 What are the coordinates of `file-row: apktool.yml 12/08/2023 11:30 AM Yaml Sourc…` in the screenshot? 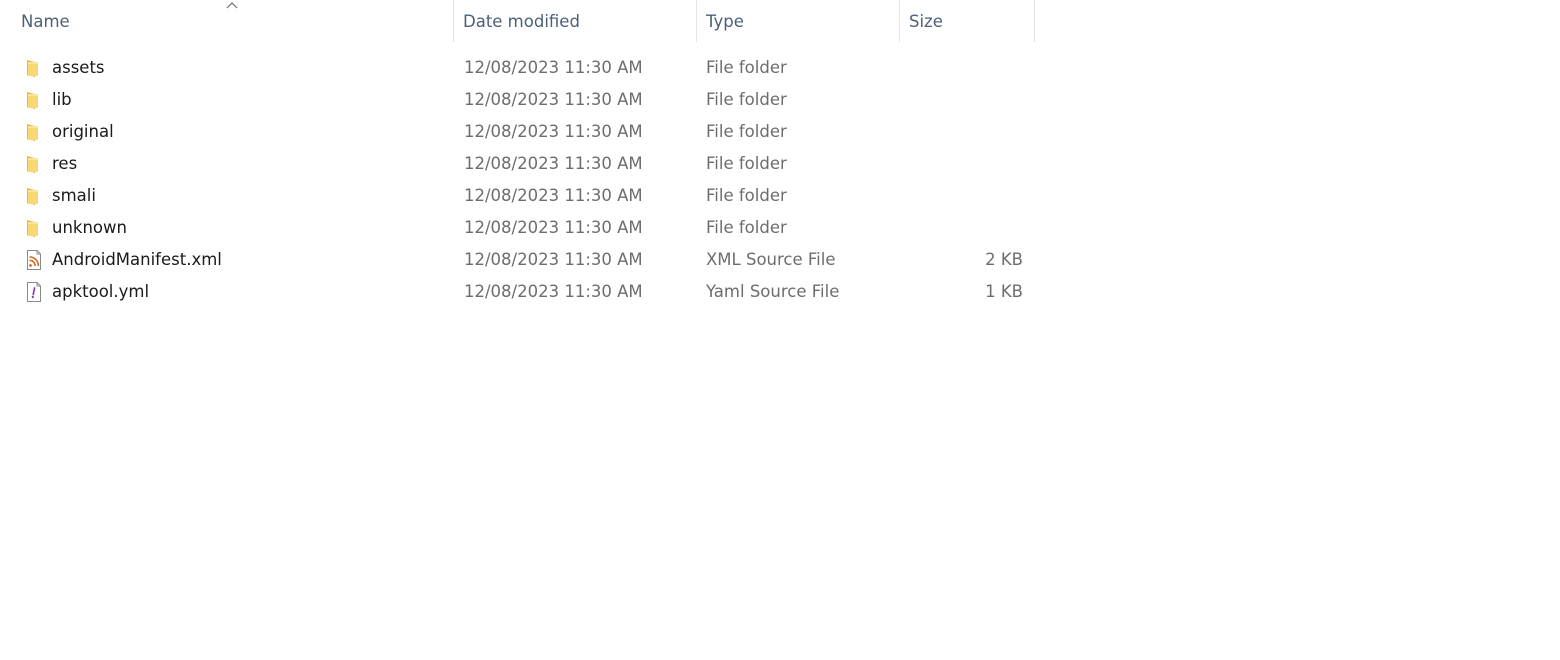 It's located at (517, 292).